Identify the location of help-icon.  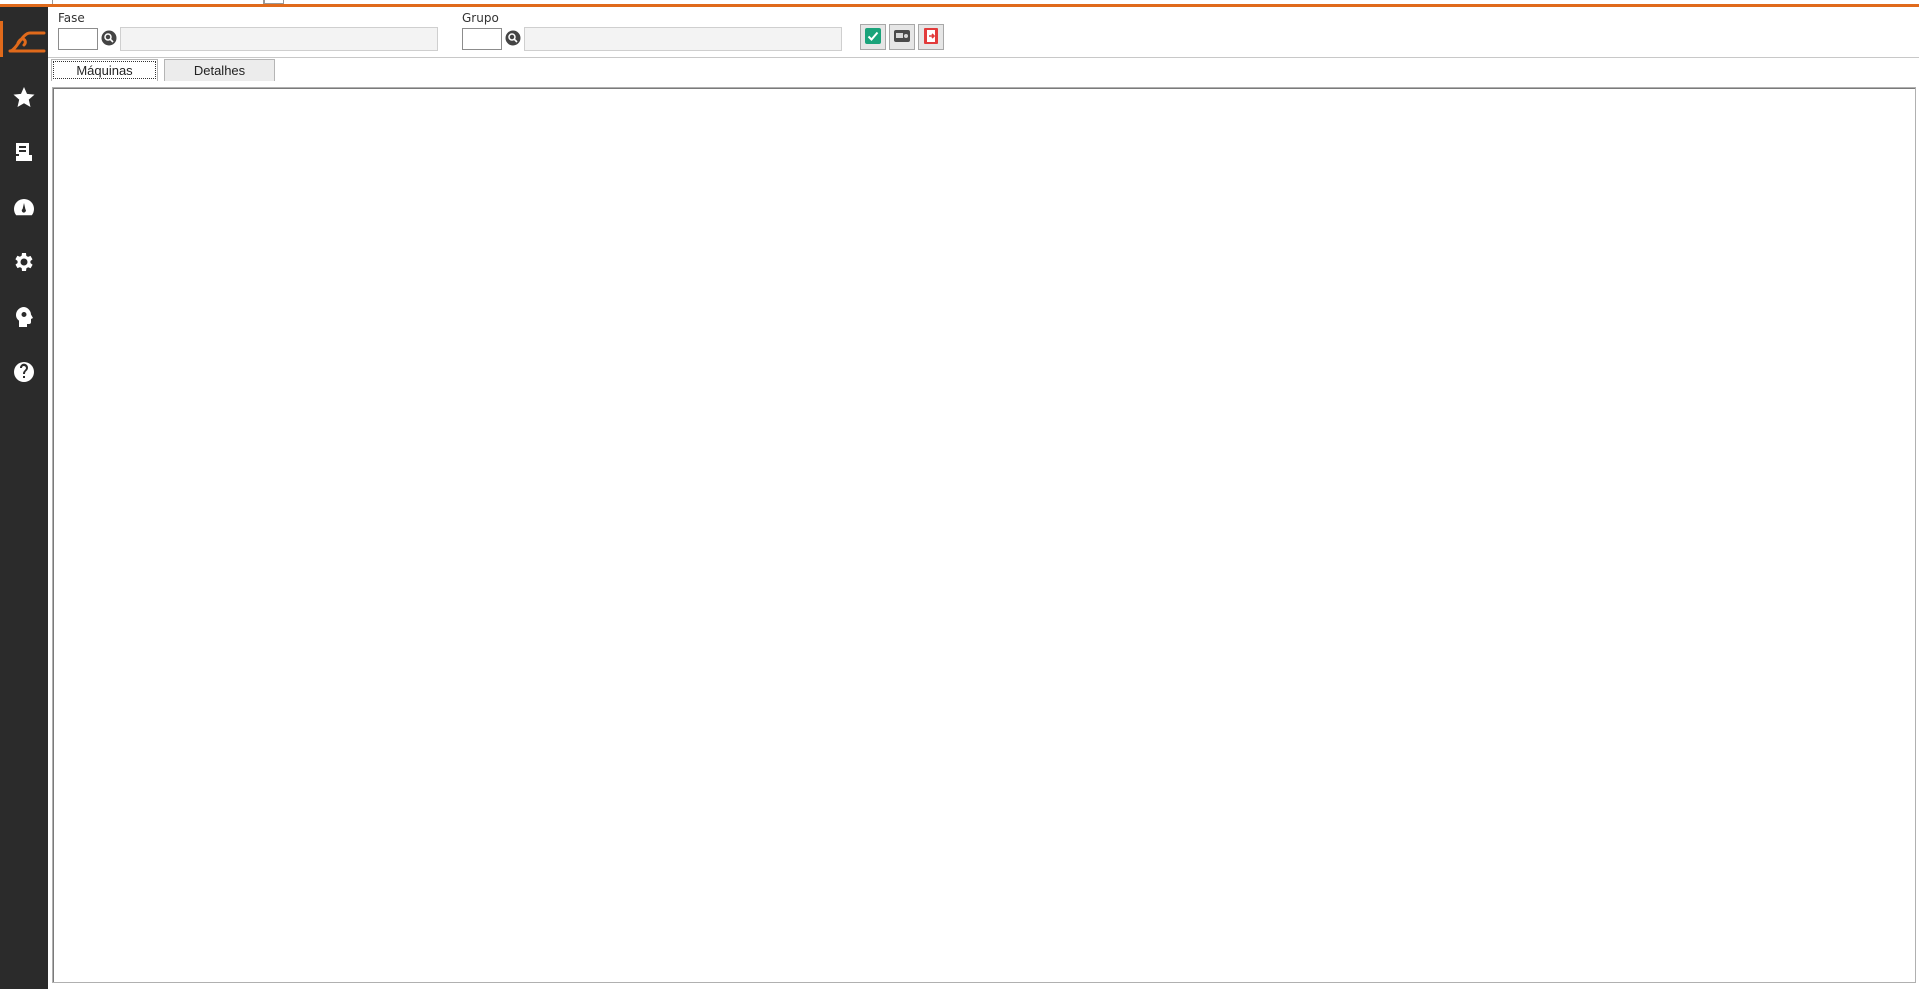
(24, 373).